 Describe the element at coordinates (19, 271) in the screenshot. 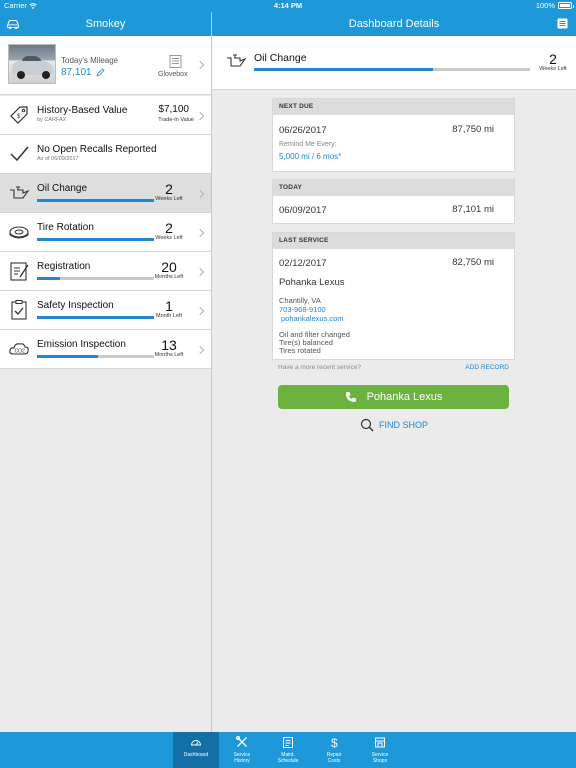

I see `registration-icon` at that location.